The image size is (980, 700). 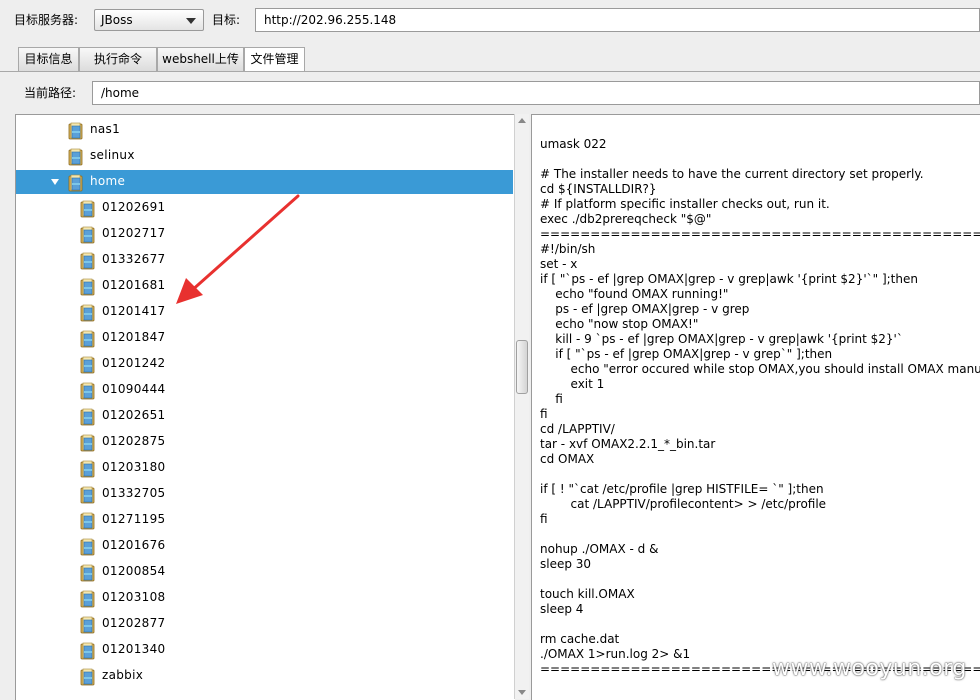 What do you see at coordinates (134, 545) in the screenshot?
I see `tree-item-label: 01201676` at bounding box center [134, 545].